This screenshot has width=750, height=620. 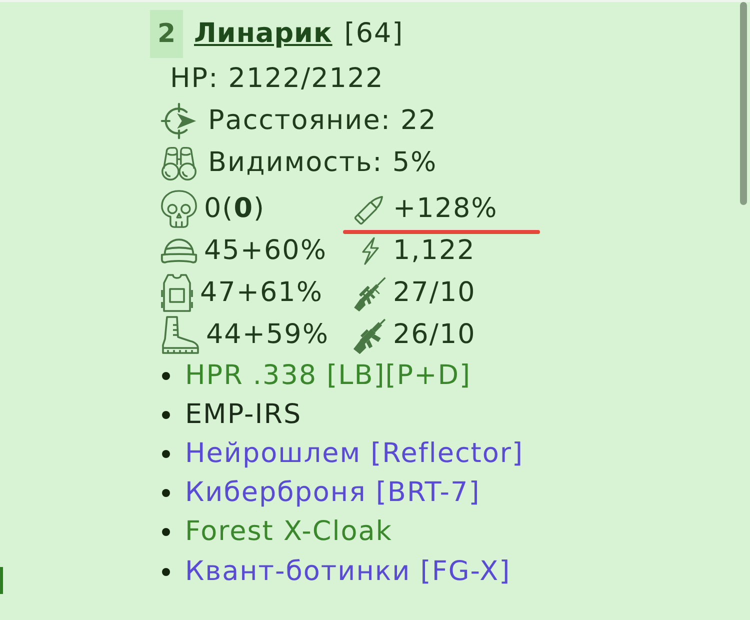 I want to click on stat-text: Расстояние: 22, so click(x=322, y=121).